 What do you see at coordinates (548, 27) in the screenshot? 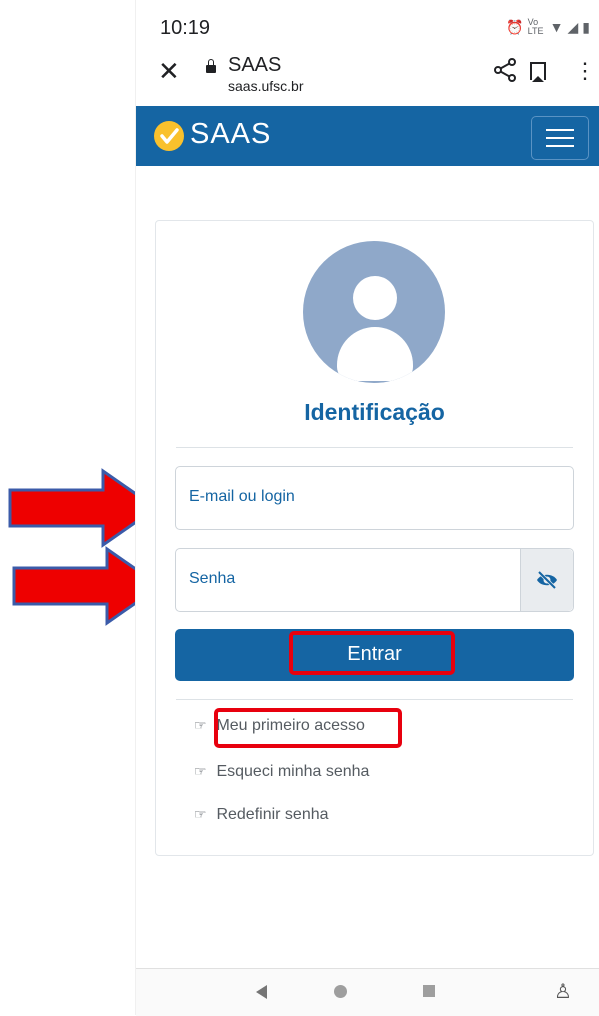
I see `status-indicators: ⏰ Vo LTE ▼ ◢ ▮` at bounding box center [548, 27].